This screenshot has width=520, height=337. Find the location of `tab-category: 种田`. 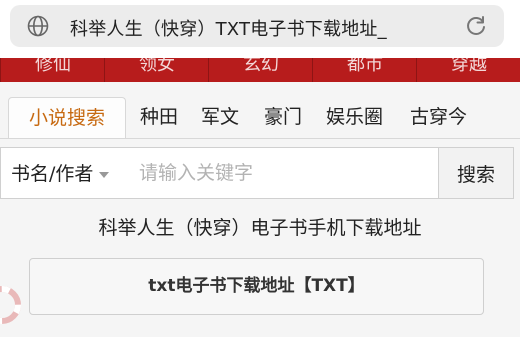

tab-category: 种田 is located at coordinates (159, 117).